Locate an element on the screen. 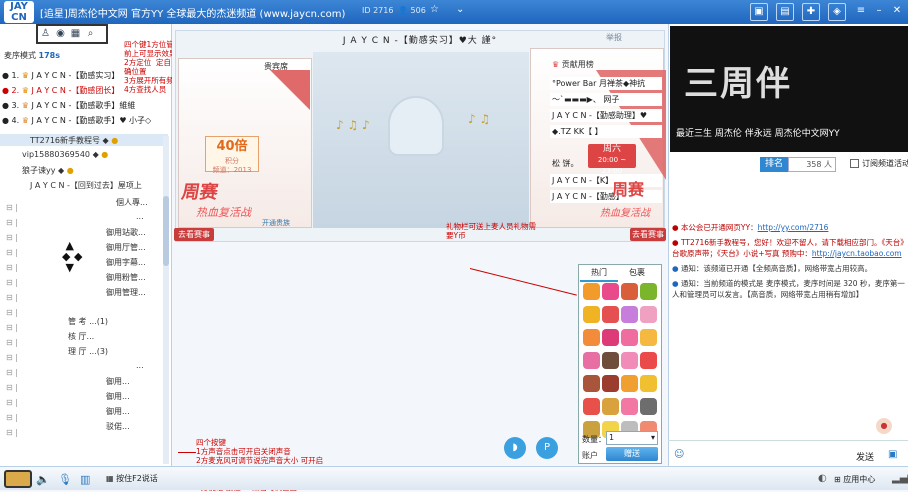  view-match-button-right: 去看赛事 is located at coordinates (648, 234).